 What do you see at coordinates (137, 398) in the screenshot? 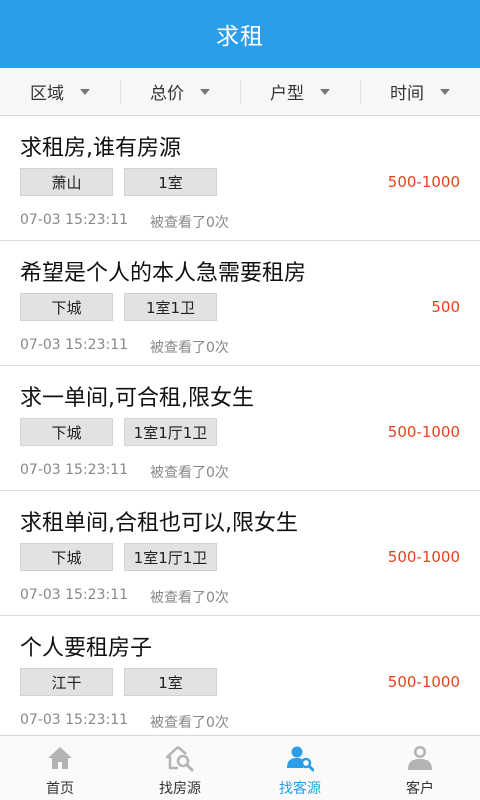
I see `listing-title: 求一单间,可合租,限女生` at bounding box center [137, 398].